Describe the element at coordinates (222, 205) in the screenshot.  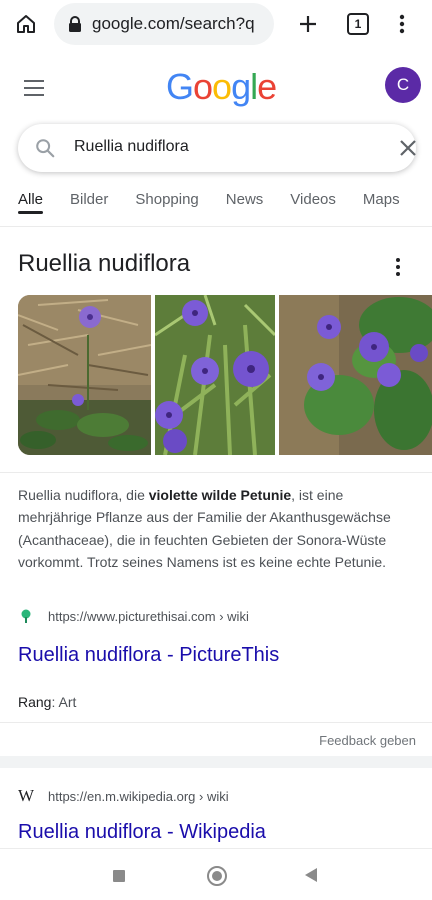
I see `search-tabs: Alle Bilder Shopping News Videos Maps` at that location.